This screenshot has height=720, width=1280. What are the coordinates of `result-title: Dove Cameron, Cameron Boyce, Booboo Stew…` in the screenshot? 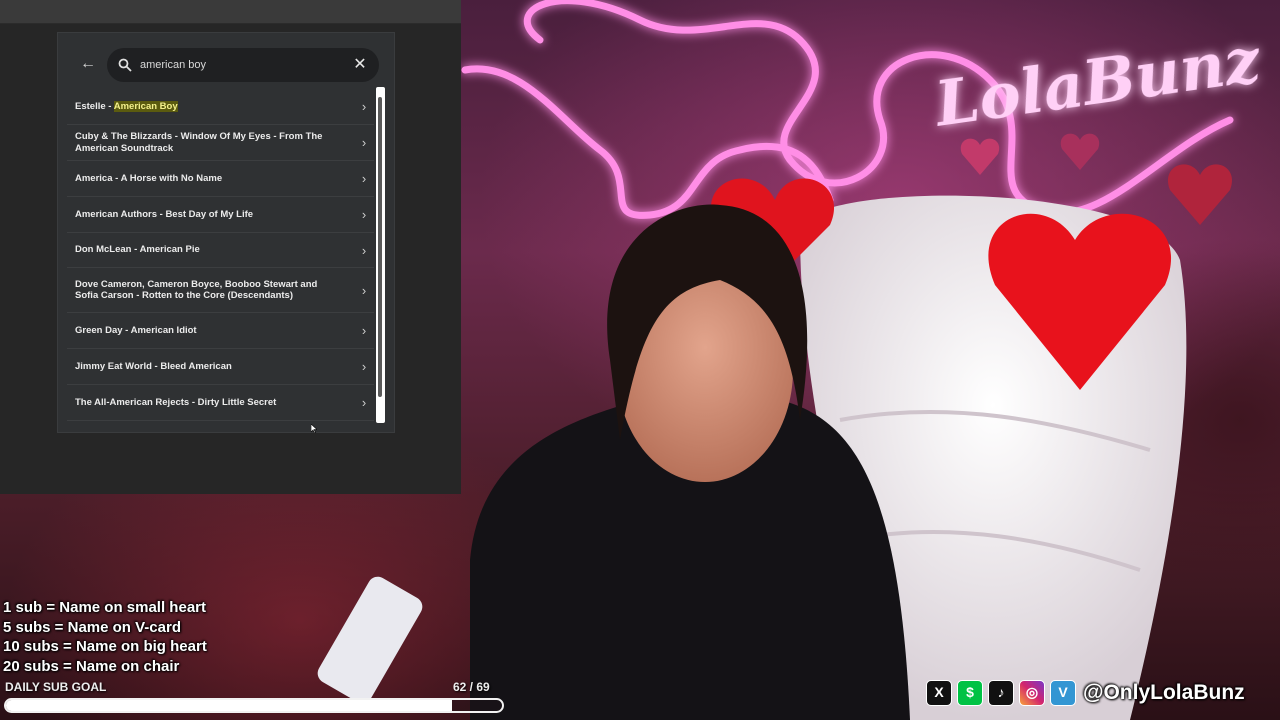 It's located at (196, 290).